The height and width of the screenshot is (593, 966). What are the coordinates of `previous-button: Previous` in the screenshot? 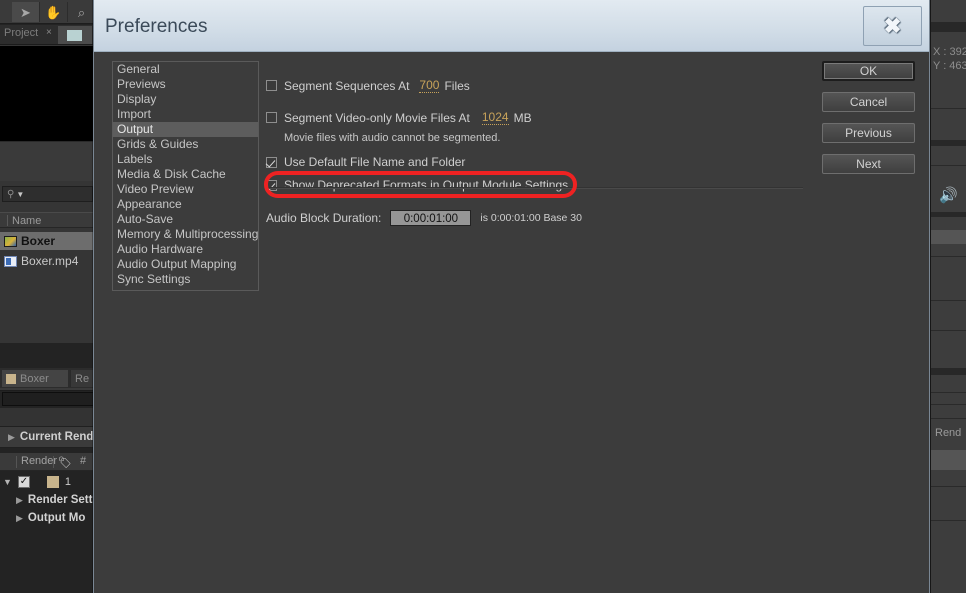 It's located at (868, 133).